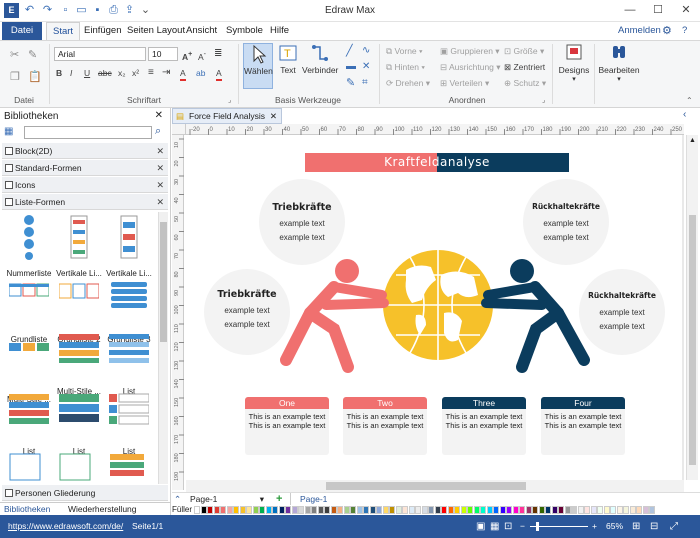  Describe the element at coordinates (470, 67) in the screenshot. I see `align-button: ⊟ Ausrichtung ▾` at that location.